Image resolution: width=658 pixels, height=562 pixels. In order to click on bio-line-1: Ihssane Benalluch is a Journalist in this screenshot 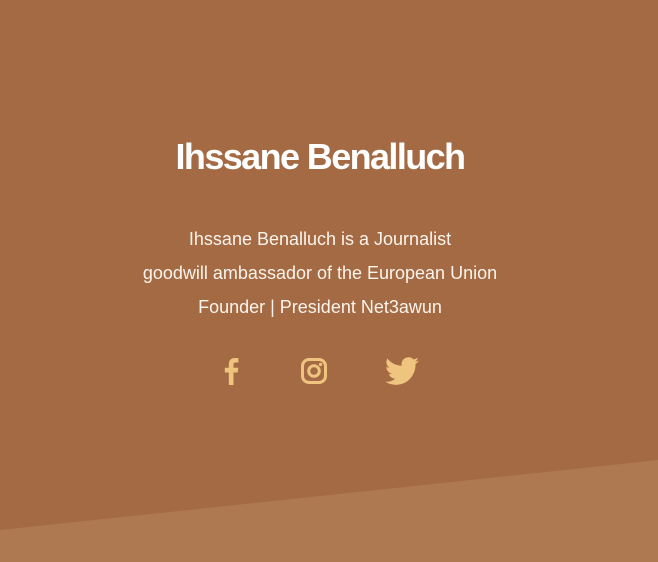, I will do `click(320, 239)`.